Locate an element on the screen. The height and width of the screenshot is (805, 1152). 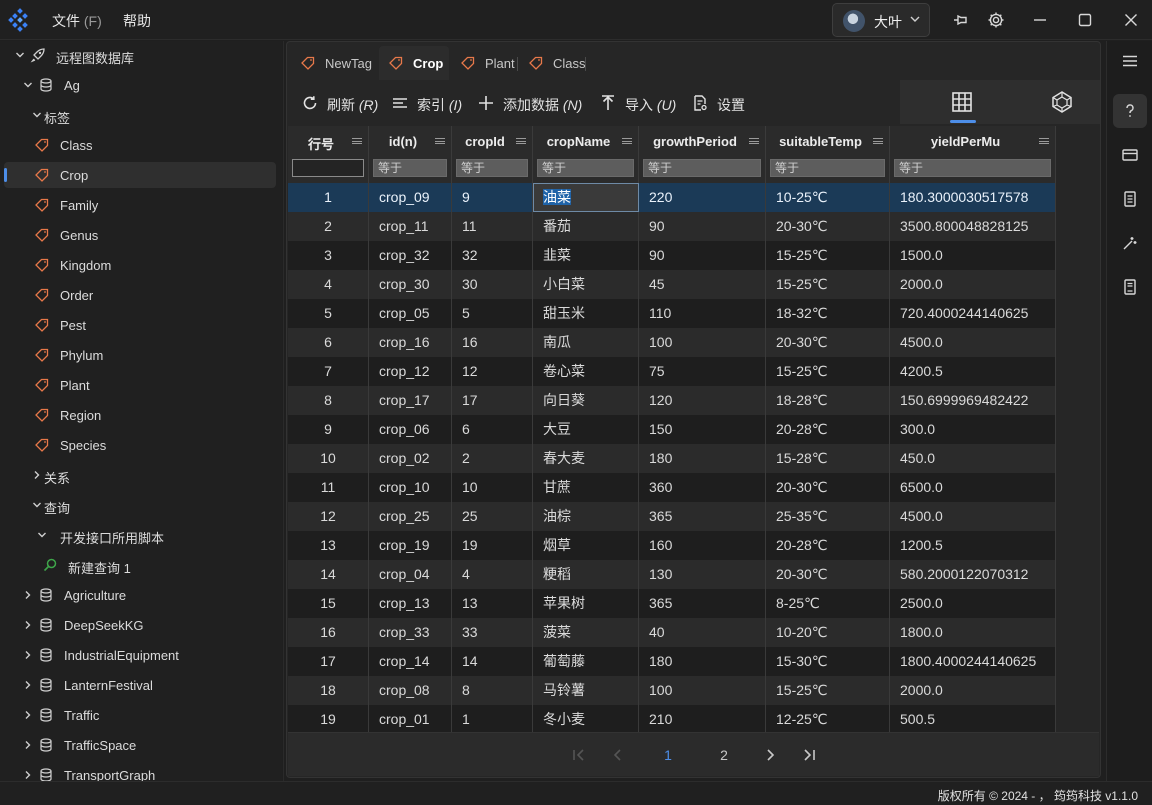
table-cell: 12 is located at coordinates (492, 371).